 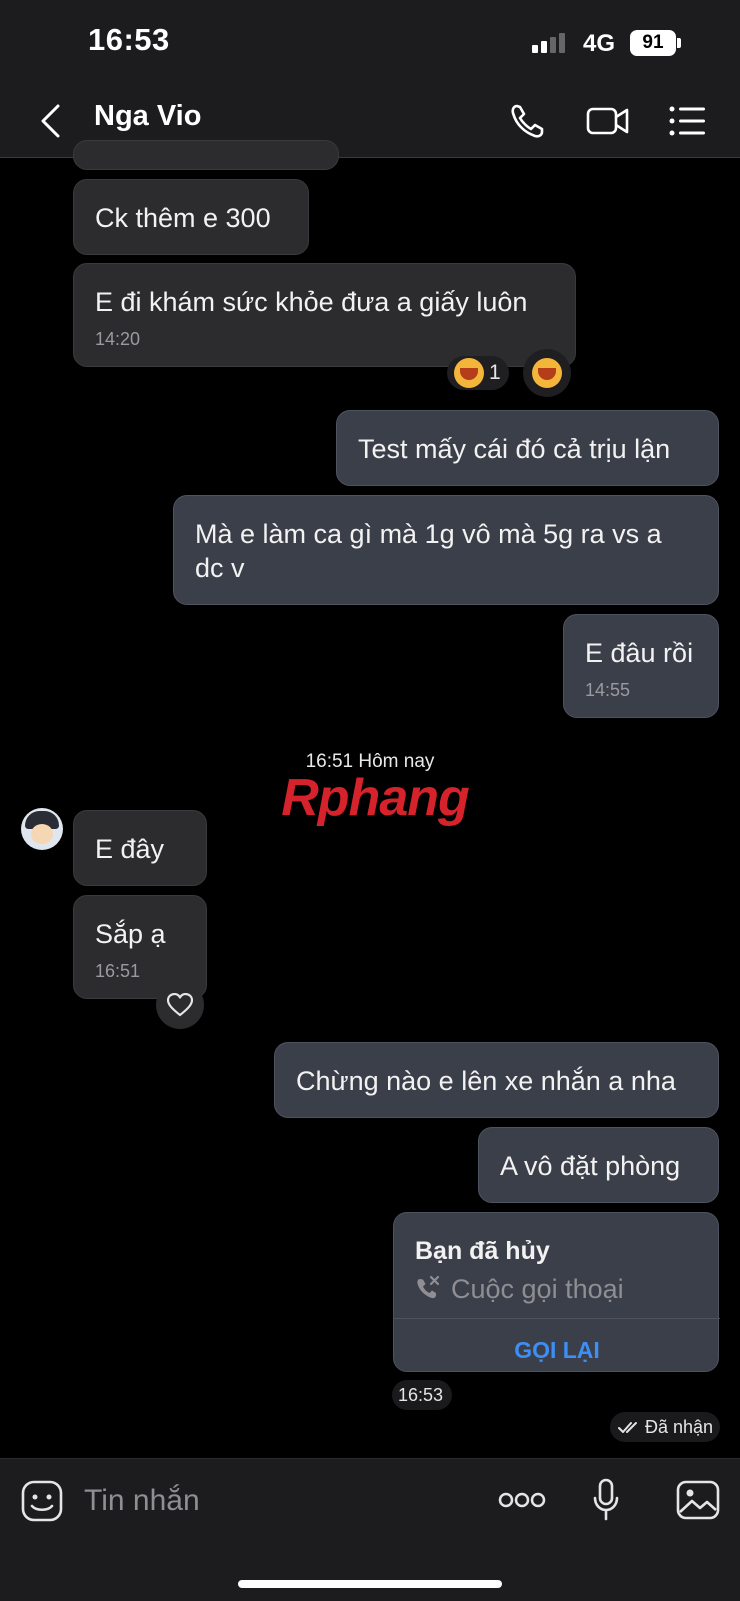 I want to click on delivery-receipt: Đã nhận, so click(x=665, y=1427).